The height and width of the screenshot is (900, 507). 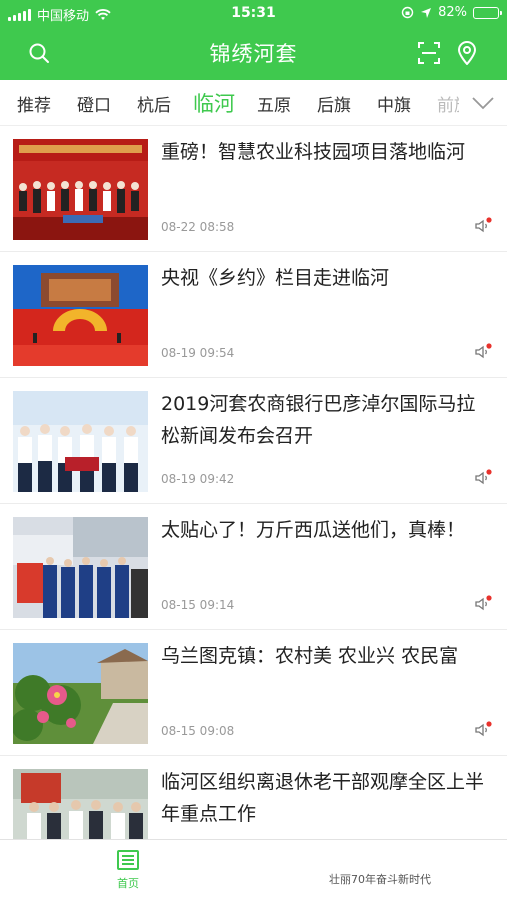 What do you see at coordinates (334, 103) in the screenshot?
I see `tab-houqi: 后旗` at bounding box center [334, 103].